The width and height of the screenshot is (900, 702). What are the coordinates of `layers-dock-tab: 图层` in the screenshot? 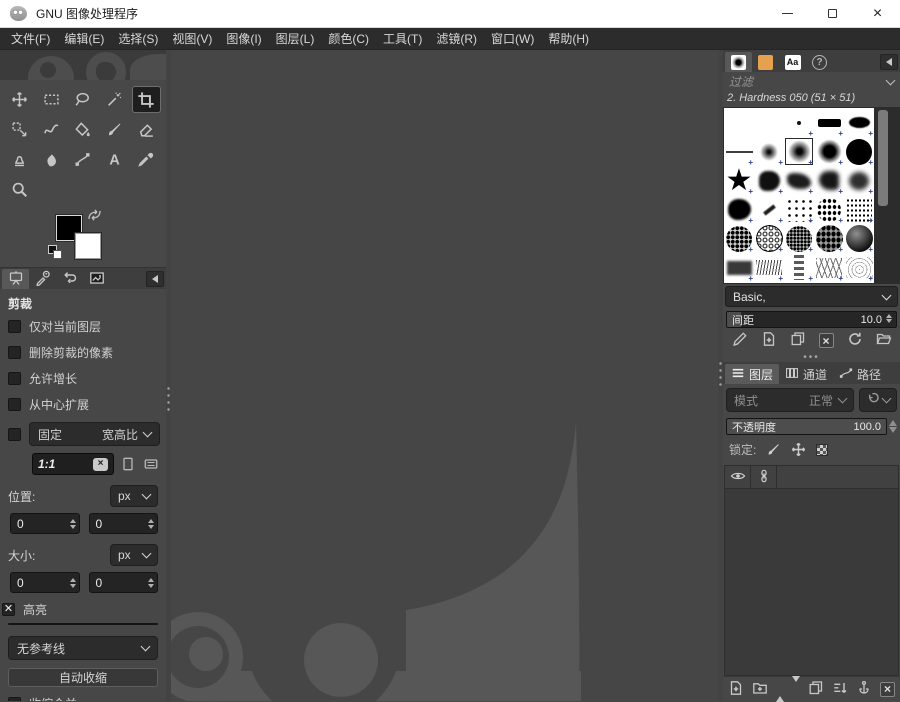 It's located at (752, 374).